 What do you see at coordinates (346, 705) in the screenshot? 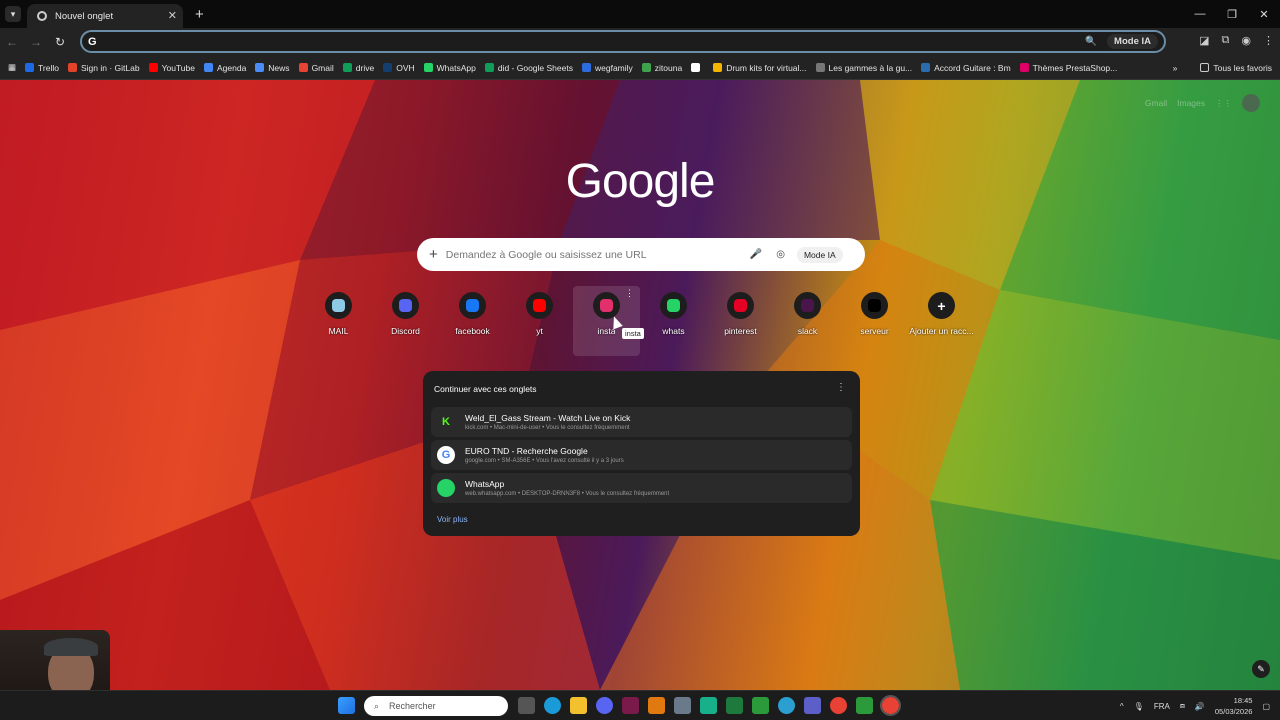
I see `windows-start-icon` at bounding box center [346, 705].